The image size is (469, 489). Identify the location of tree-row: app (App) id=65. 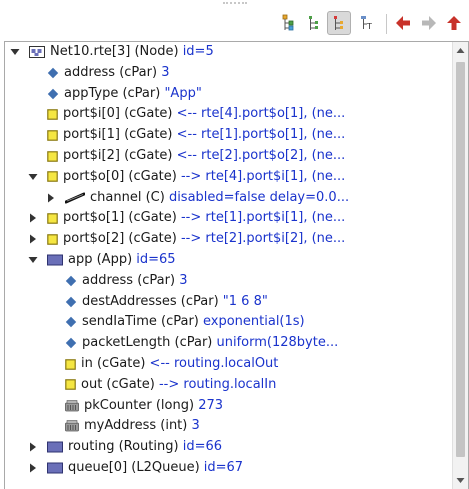
(228, 260).